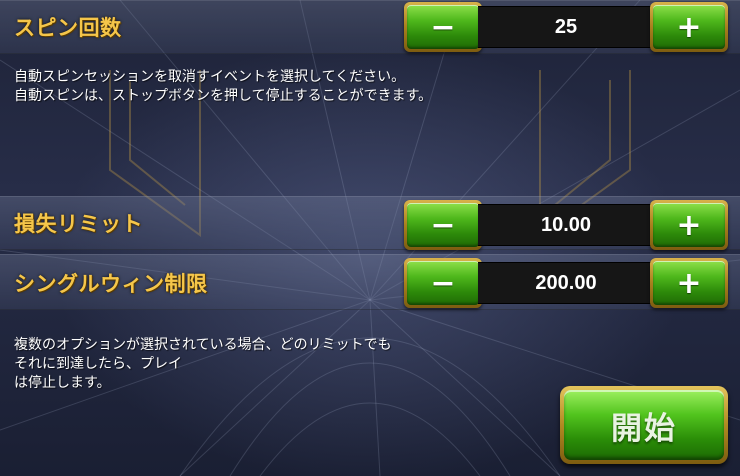 Image resolution: width=740 pixels, height=476 pixels. Describe the element at coordinates (78, 224) in the screenshot. I see `loss-limit-label: 損失リミット` at that location.